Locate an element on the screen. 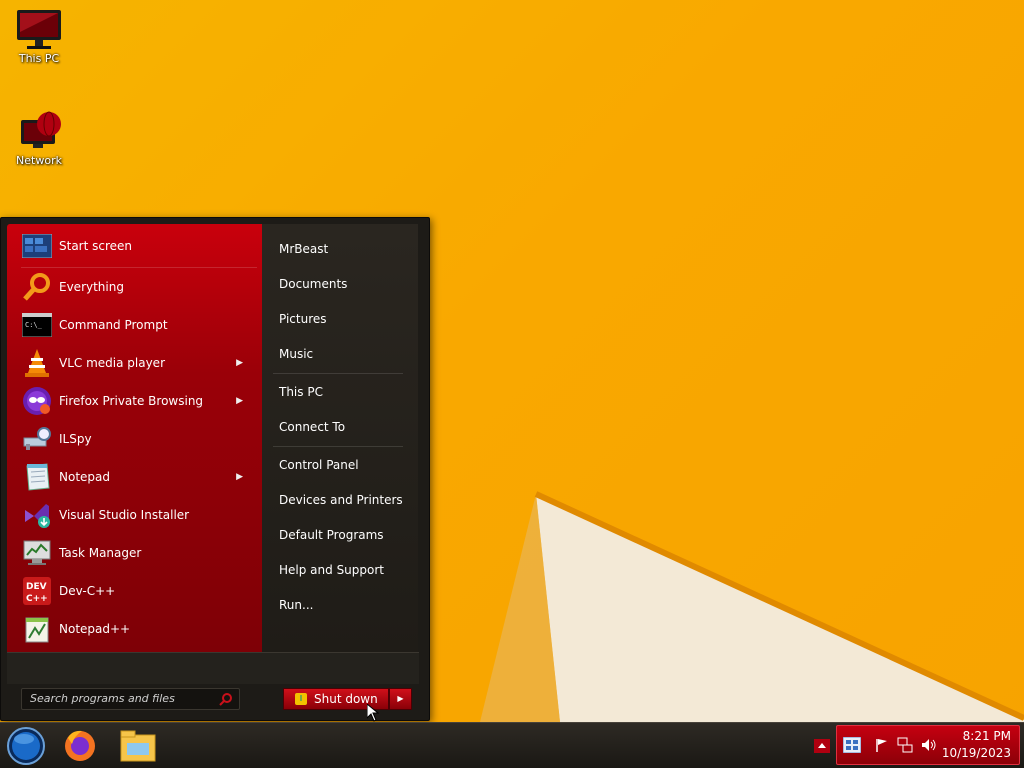 This screenshot has width=1024, height=768. menu-item-label: Notepad is located at coordinates (84, 477).